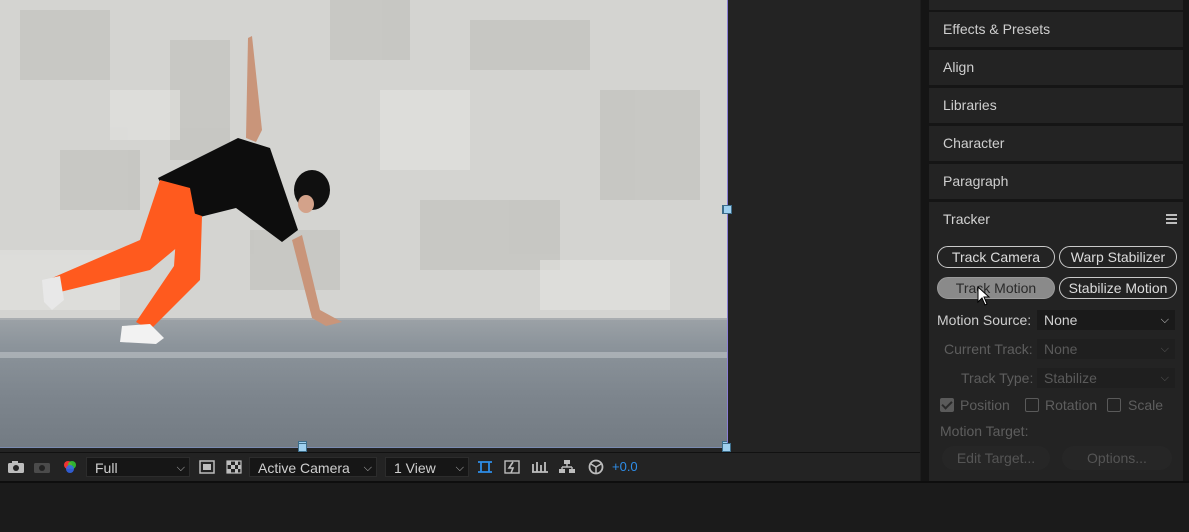  Describe the element at coordinates (594, 506) in the screenshot. I see `timeline-strip` at that location.